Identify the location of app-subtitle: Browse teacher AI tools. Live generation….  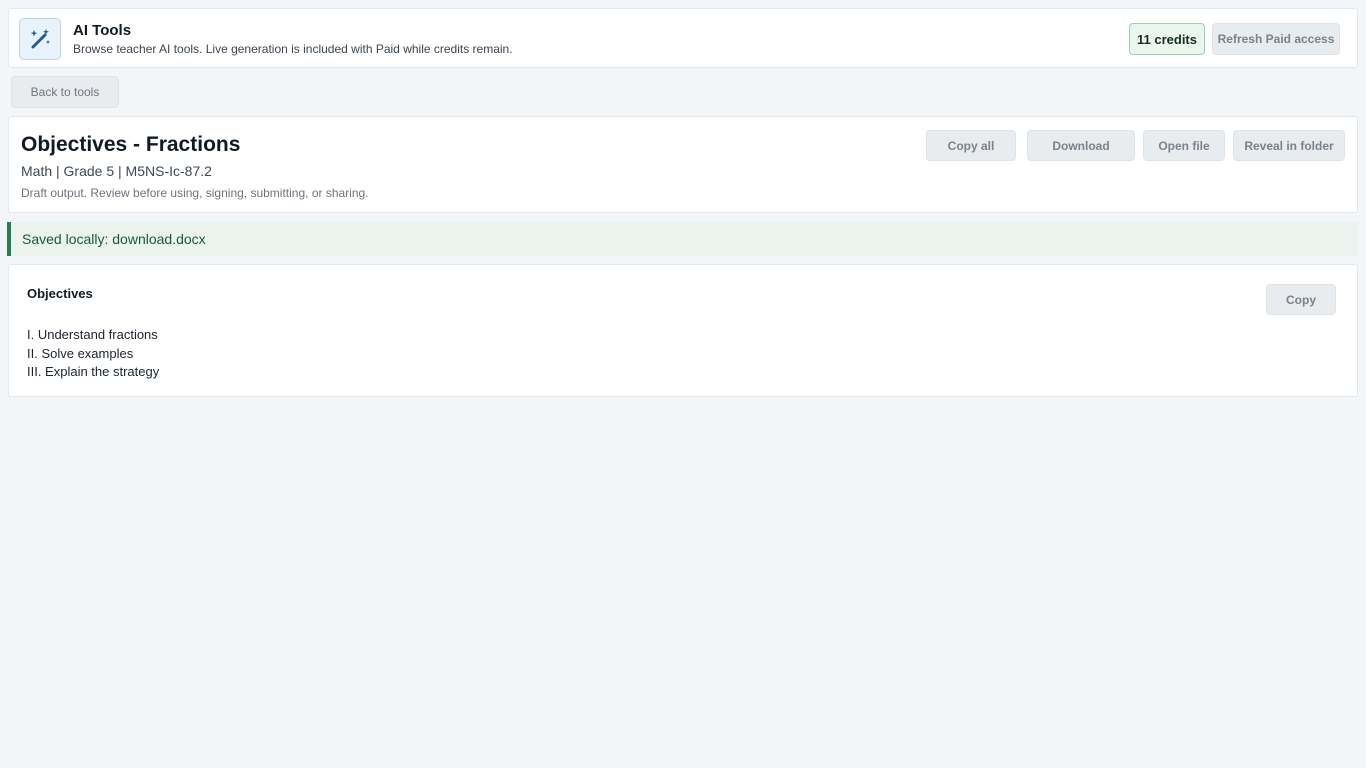
(293, 49).